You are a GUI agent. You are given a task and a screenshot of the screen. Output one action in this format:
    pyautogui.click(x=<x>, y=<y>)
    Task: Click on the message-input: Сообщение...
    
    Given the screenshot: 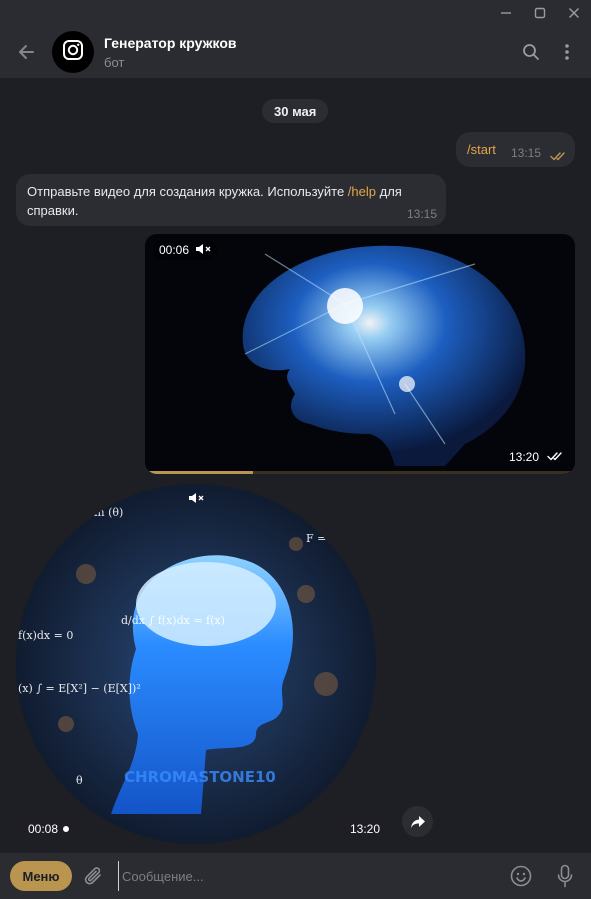 What is the action you would take?
    pyautogui.click(x=308, y=876)
    